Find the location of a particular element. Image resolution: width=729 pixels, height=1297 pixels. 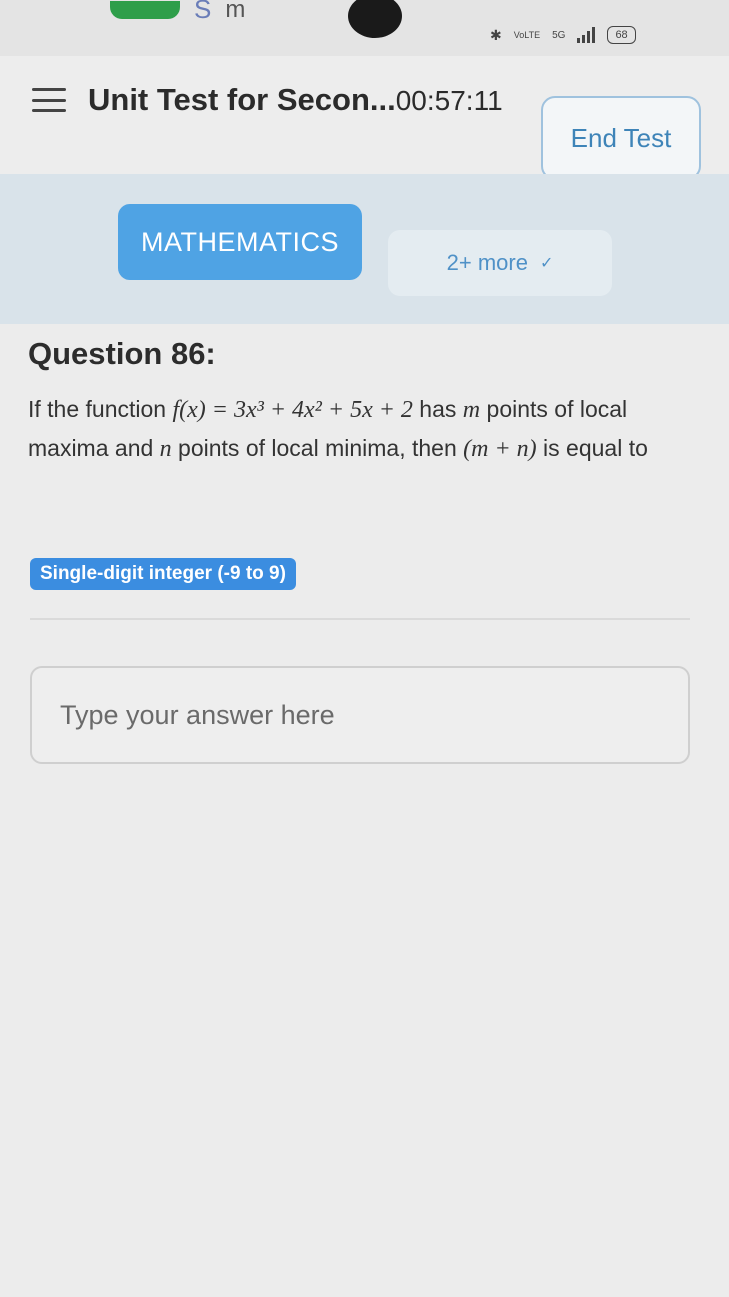

status-right: ✱ VoLTE 5G 68 is located at coordinates (563, 35).